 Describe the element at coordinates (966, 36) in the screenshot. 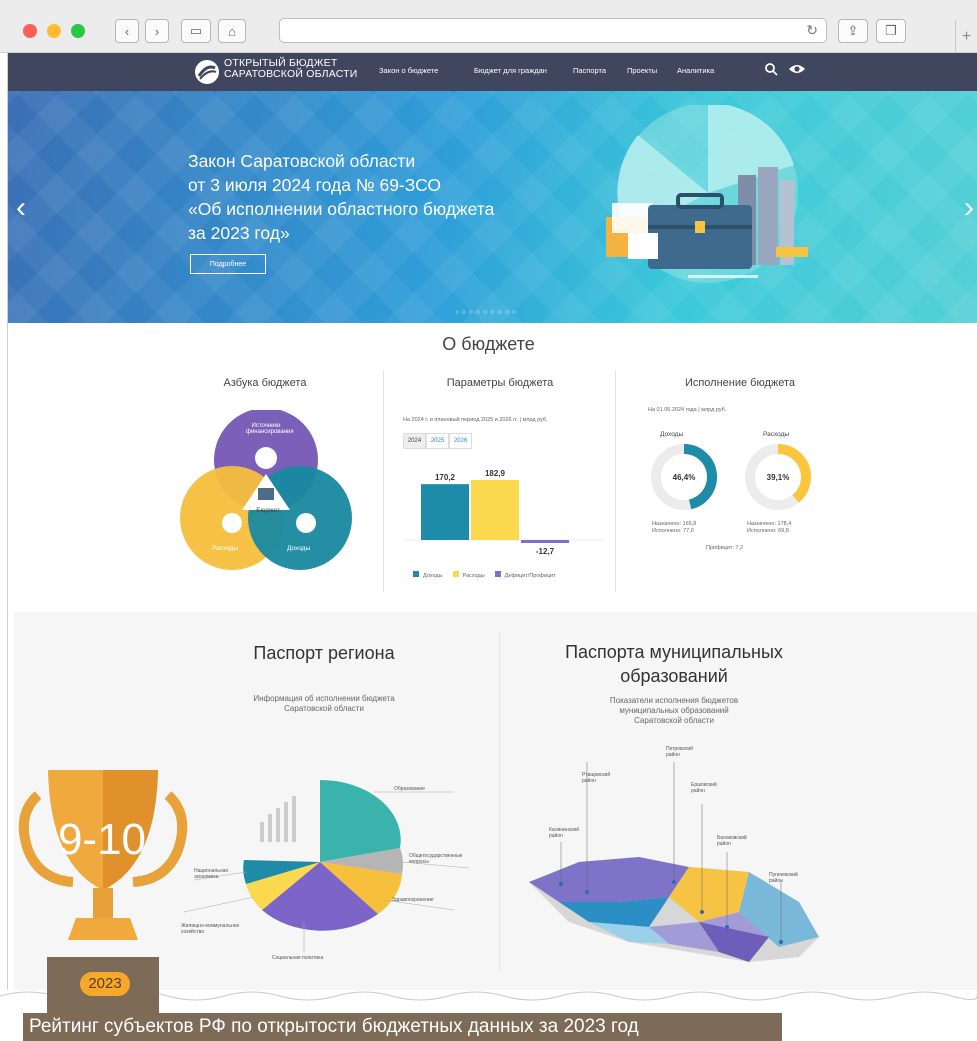

I see `new-tab-icon: +` at that location.